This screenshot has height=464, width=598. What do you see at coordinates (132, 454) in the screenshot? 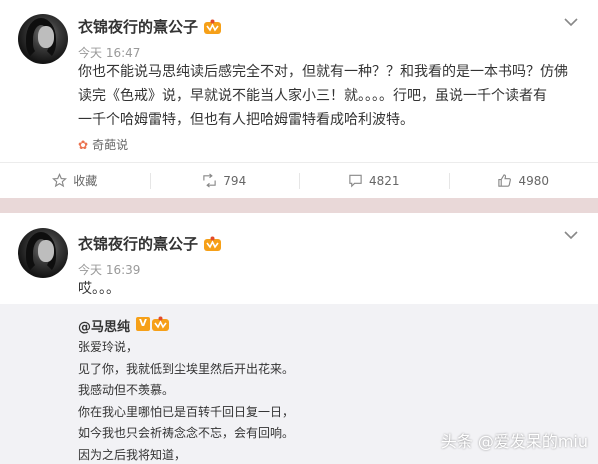
I see `repost-text-line: 因为之后我将知道，` at bounding box center [132, 454].